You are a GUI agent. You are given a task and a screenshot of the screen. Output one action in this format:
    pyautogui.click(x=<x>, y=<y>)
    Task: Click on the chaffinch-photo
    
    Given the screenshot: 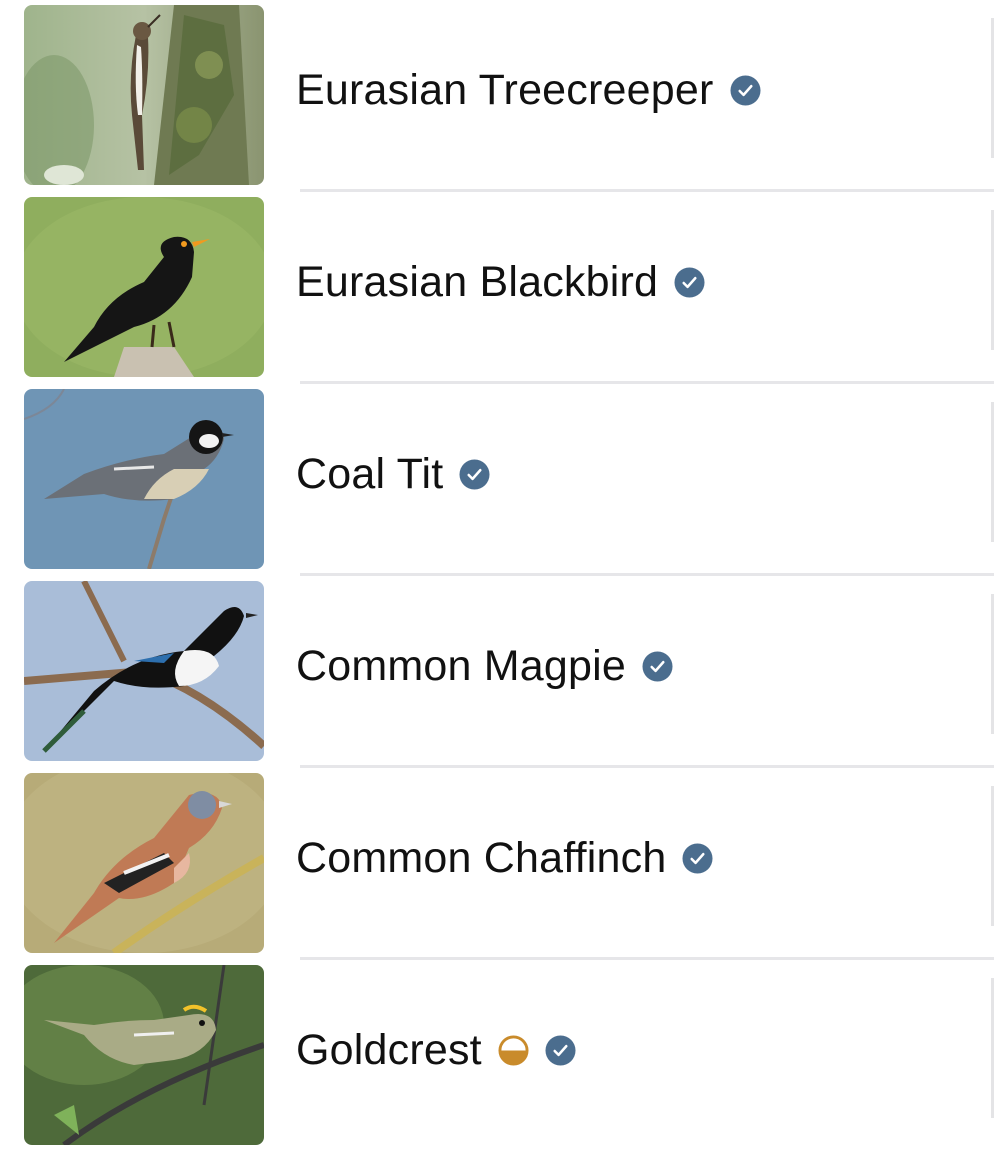 What is the action you would take?
    pyautogui.click(x=144, y=863)
    